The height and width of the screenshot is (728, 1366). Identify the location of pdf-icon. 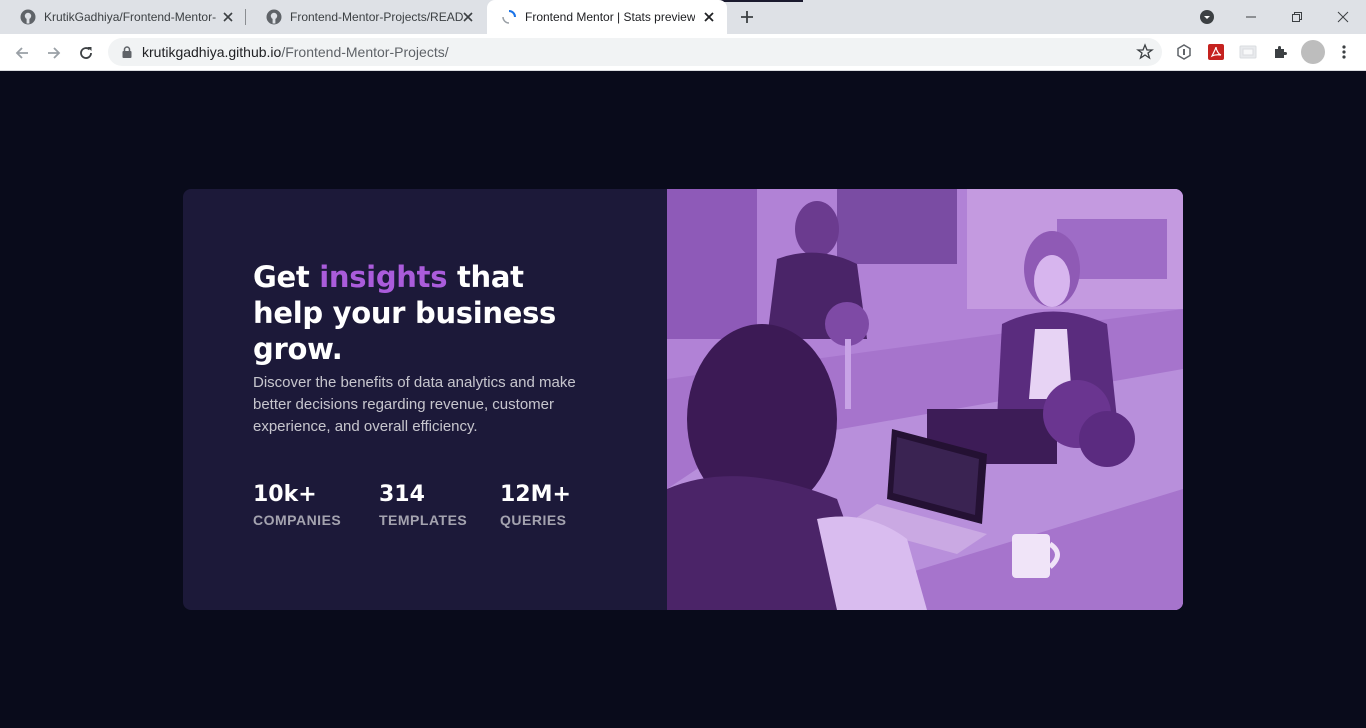
(1216, 52).